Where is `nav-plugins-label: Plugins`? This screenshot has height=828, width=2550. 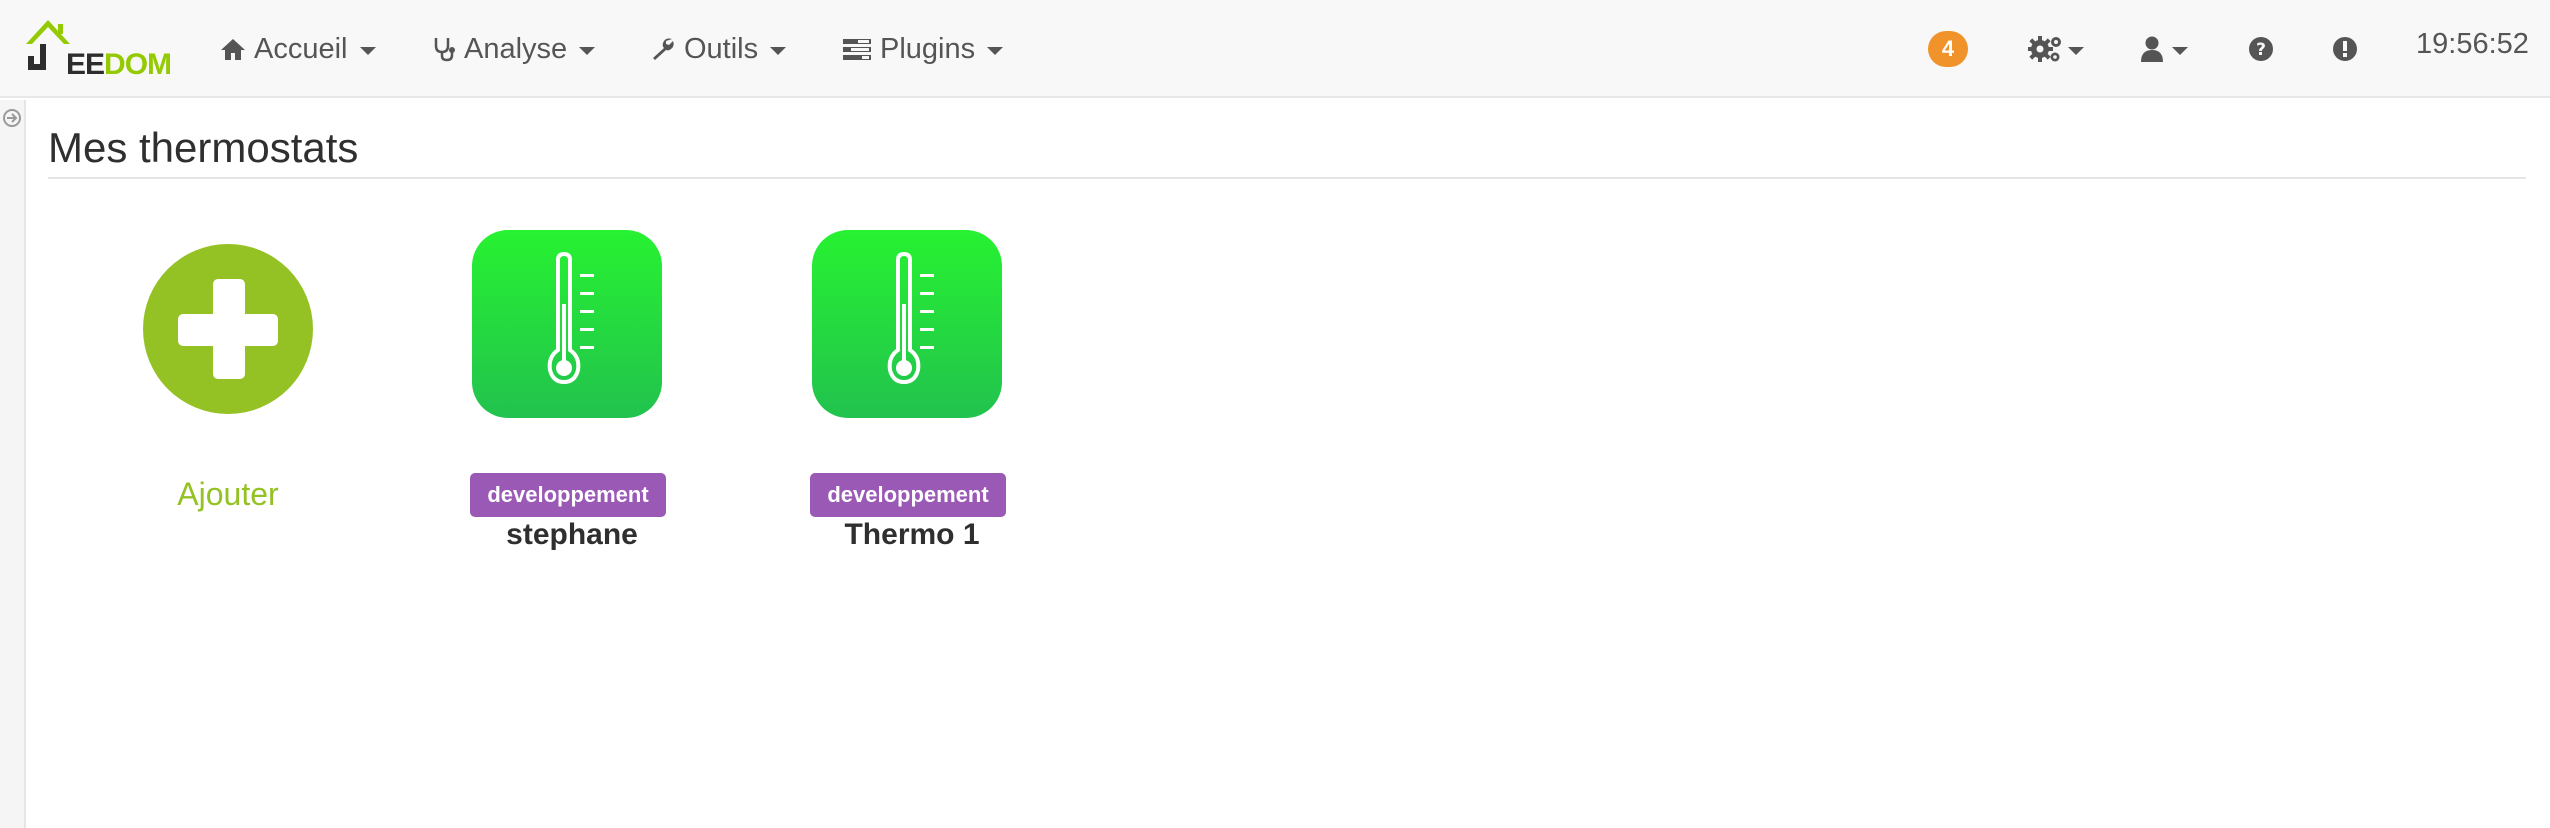
nav-plugins-label: Plugins is located at coordinates (928, 48).